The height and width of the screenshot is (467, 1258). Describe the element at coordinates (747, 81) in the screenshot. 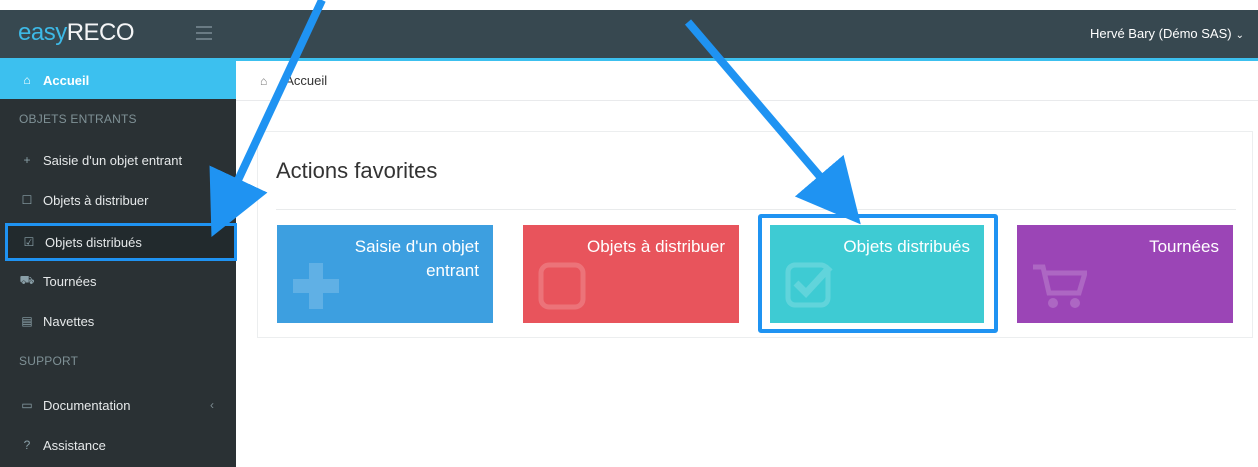

I see `breadcrumb: ⌂ Accueil` at that location.